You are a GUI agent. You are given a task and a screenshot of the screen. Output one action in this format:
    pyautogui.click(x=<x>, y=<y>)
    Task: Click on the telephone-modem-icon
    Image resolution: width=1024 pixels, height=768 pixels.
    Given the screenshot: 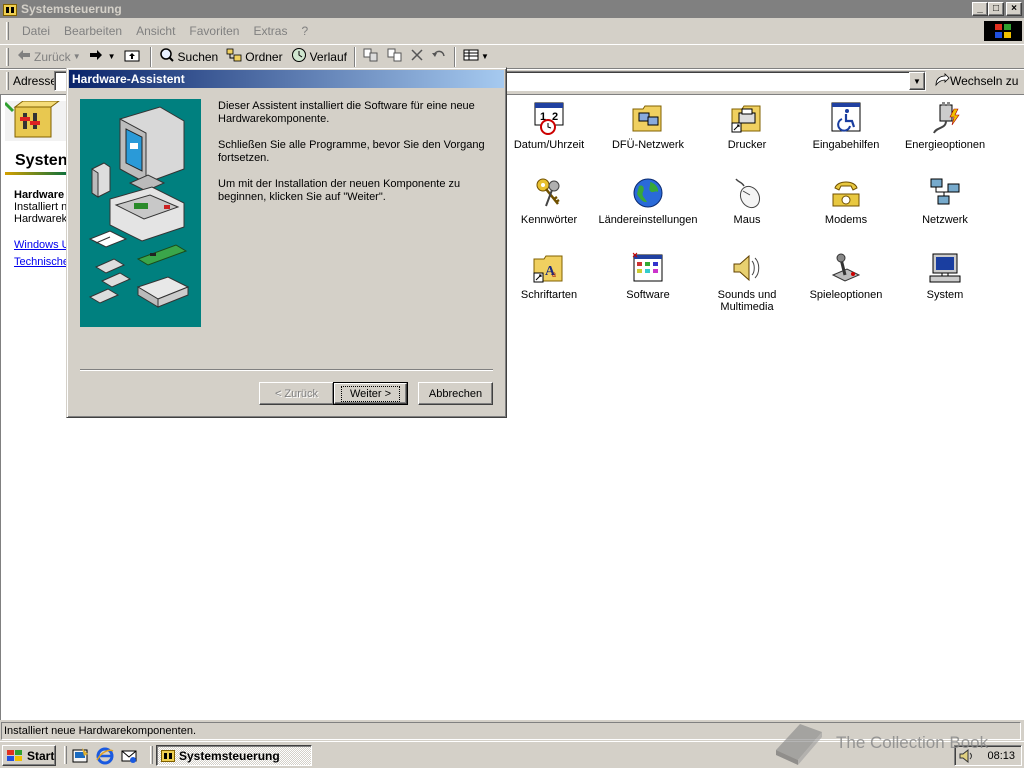 What is the action you would take?
    pyautogui.click(x=846, y=194)
    